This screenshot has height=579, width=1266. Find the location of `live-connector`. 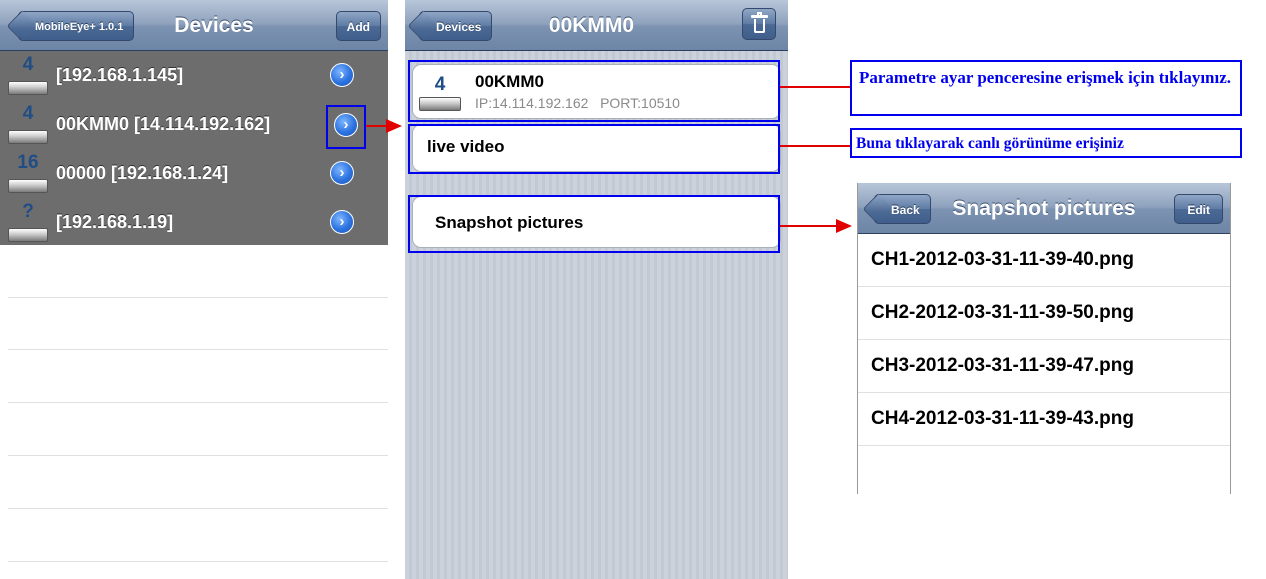

live-connector is located at coordinates (815, 146).